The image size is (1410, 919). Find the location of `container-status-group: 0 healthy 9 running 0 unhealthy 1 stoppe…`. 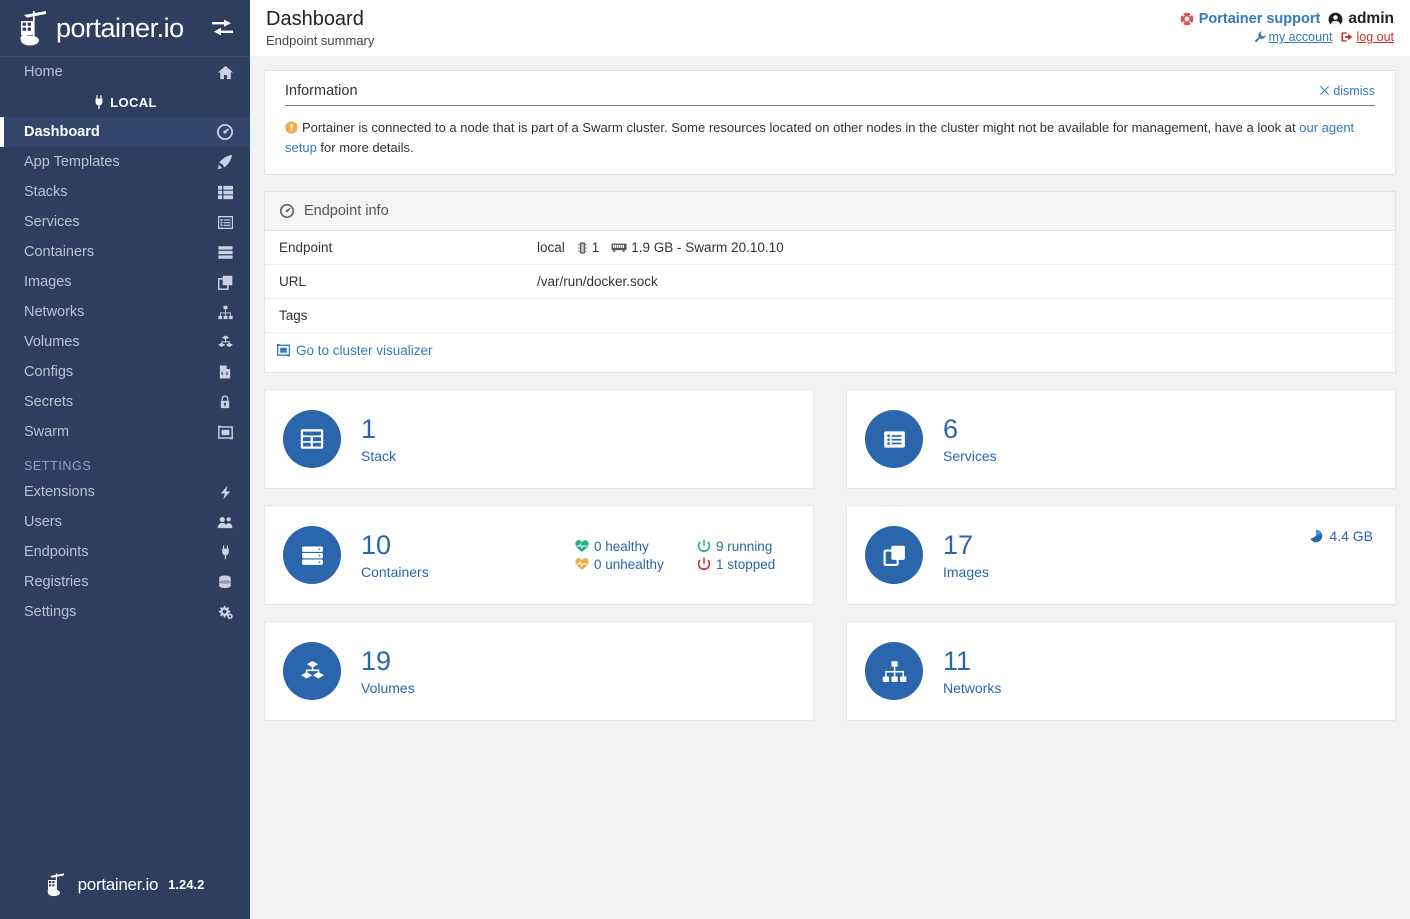

container-status-group: 0 healthy 9 running 0 unhealthy 1 stoppe… is located at coordinates (683, 555).